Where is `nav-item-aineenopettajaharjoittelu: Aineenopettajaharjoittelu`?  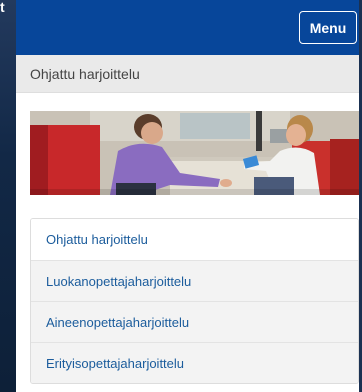
nav-item-aineenopettajaharjoittelu: Aineenopettajaharjoittelu is located at coordinates (194, 321).